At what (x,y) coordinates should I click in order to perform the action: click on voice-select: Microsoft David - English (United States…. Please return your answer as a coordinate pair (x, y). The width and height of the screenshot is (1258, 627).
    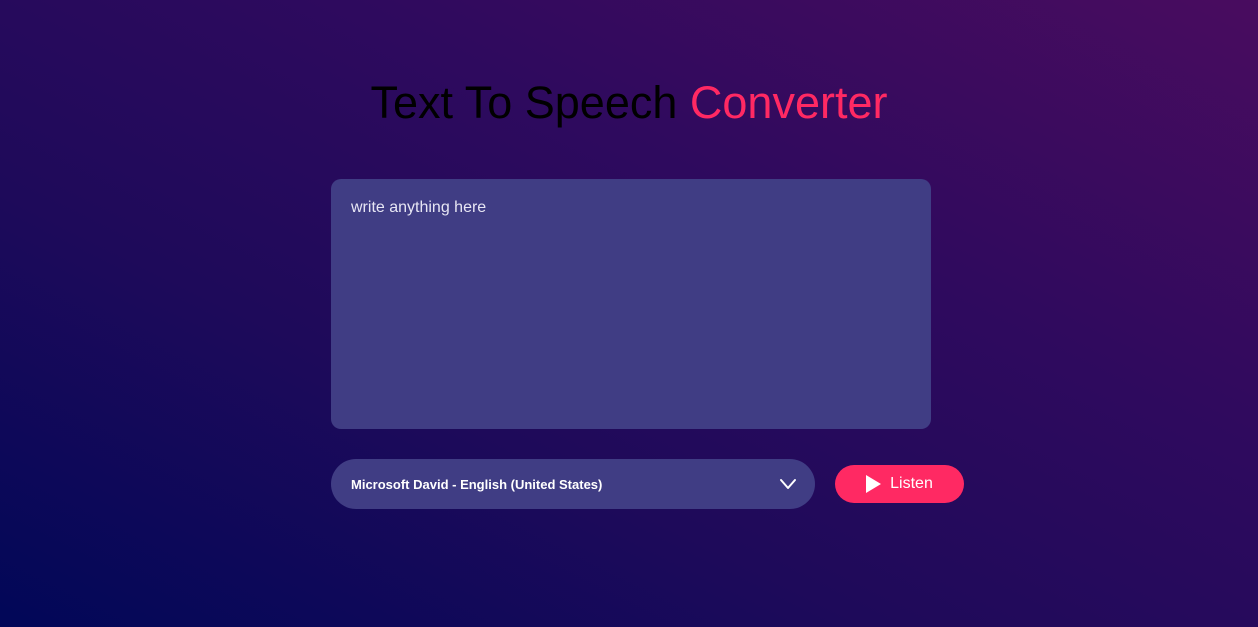
    Looking at the image, I should click on (573, 484).